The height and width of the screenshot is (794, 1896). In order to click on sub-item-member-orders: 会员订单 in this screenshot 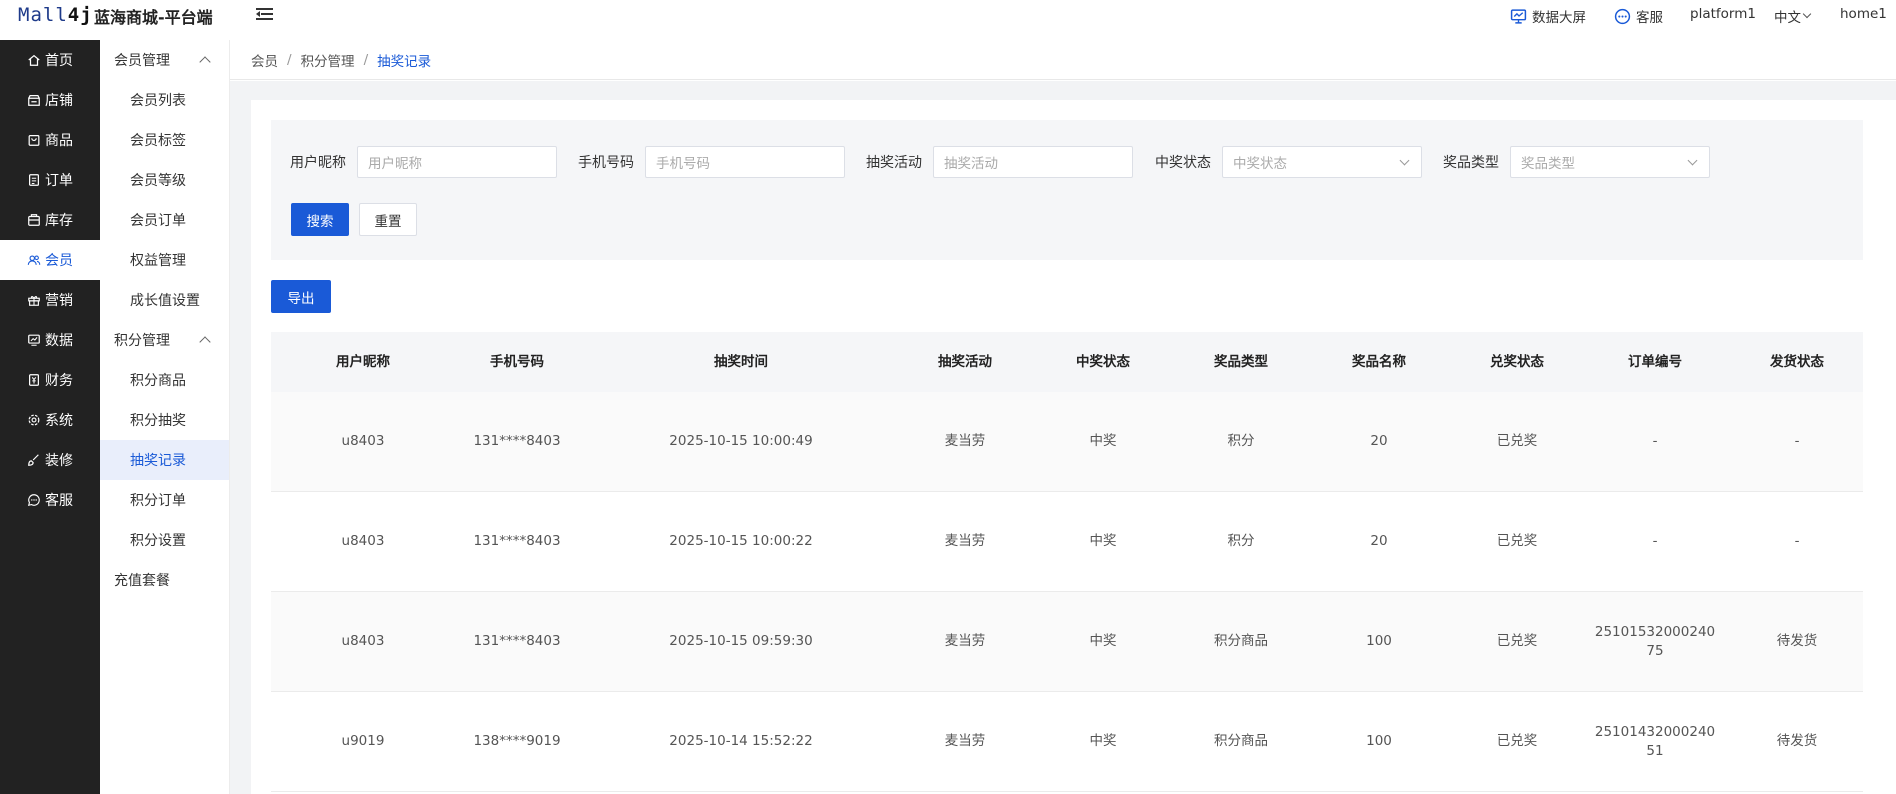, I will do `click(164, 220)`.